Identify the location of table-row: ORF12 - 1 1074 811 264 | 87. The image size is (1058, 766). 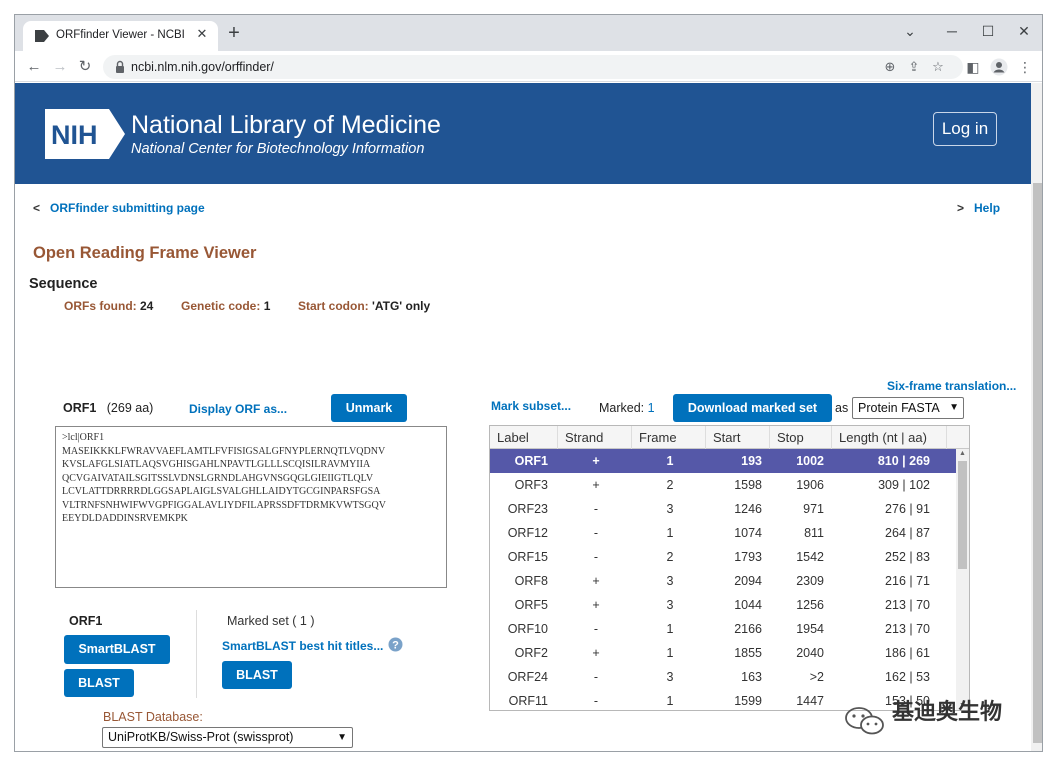
(723, 533).